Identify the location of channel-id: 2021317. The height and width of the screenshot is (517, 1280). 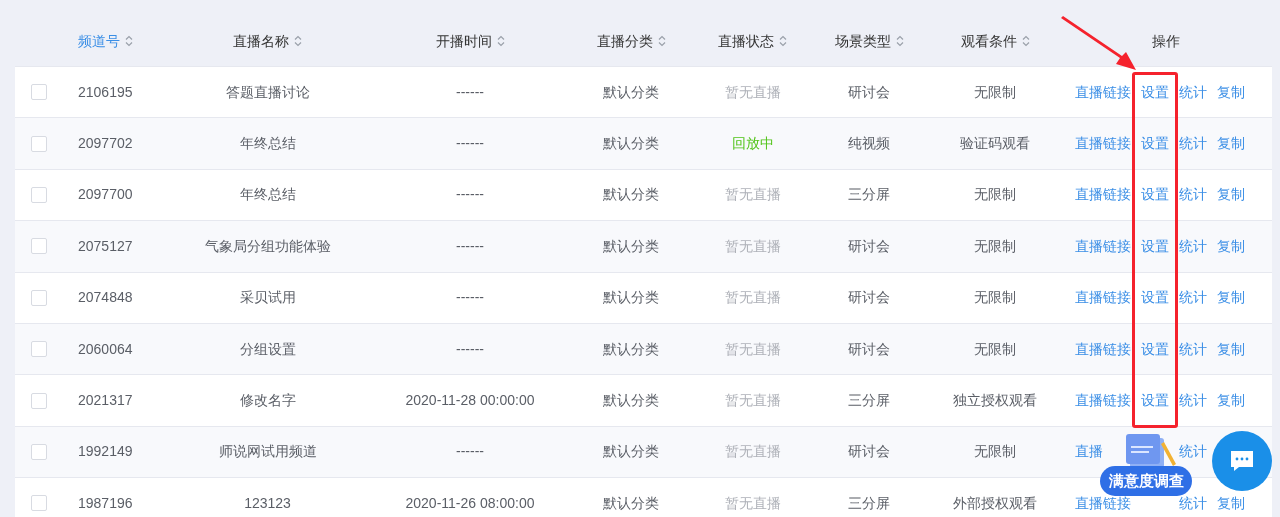
(105, 401).